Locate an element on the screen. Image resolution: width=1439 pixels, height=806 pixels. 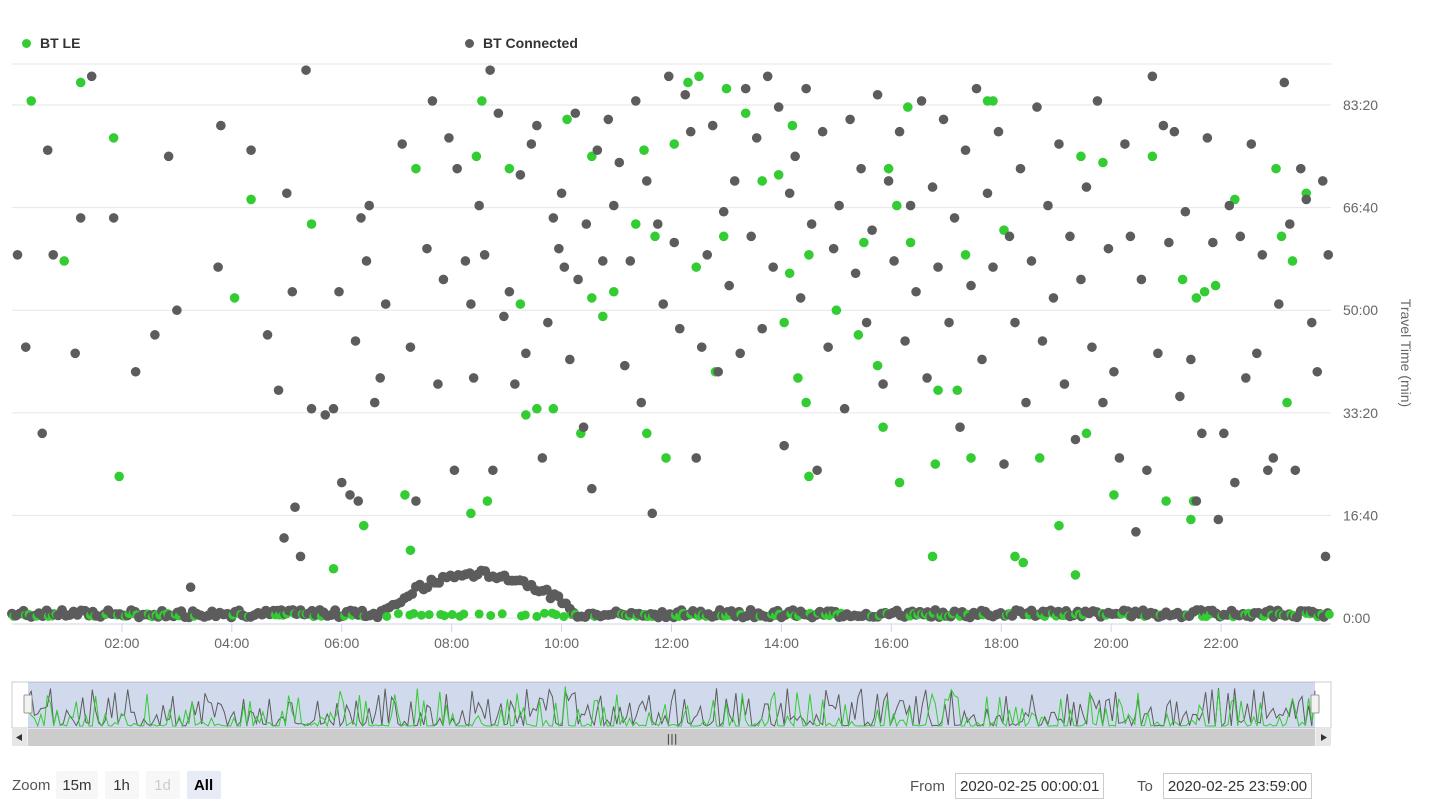
zoom-15m-button: 15m is located at coordinates (77, 785).